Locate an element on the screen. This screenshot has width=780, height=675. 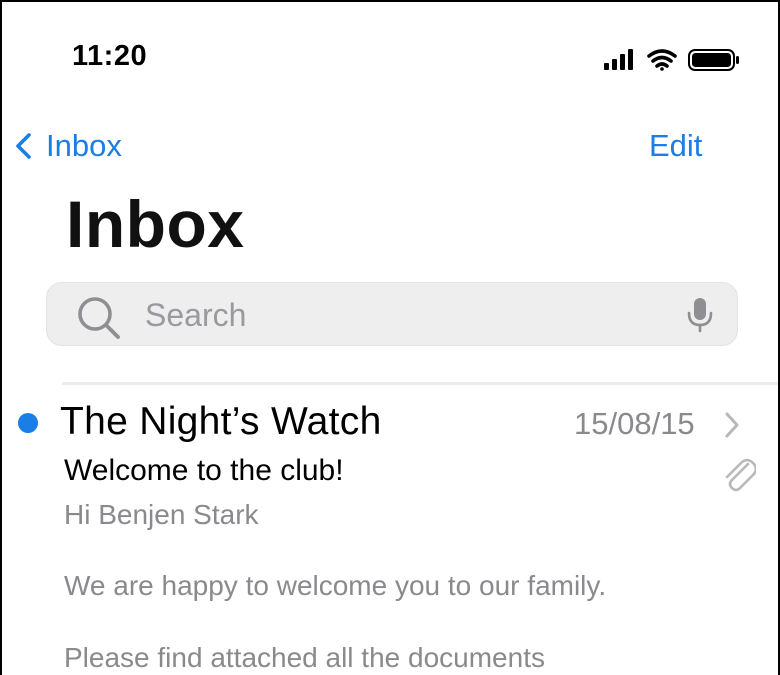
page-title: Inbox is located at coordinates (155, 224).